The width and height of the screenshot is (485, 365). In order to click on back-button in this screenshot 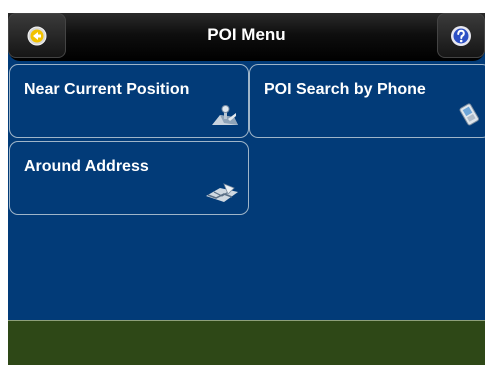, I will do `click(37, 35)`.